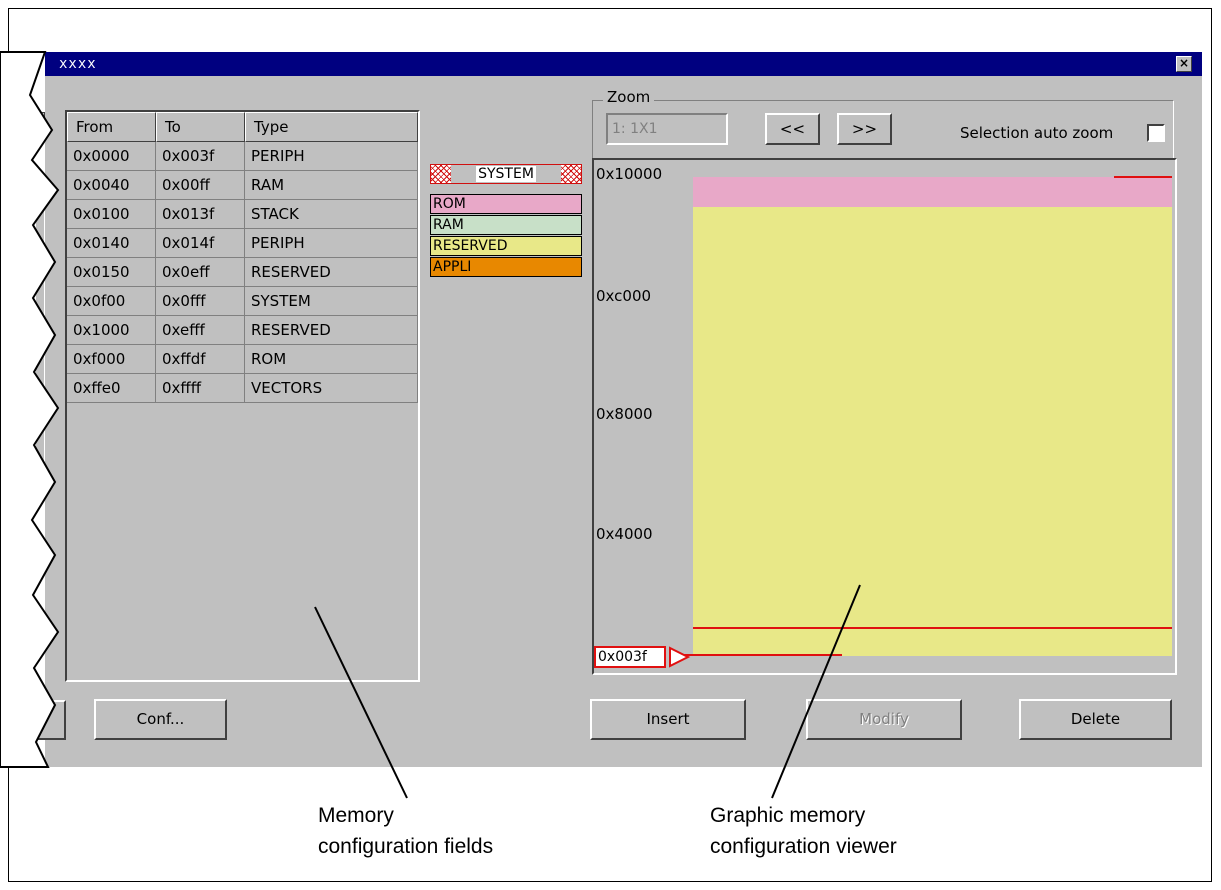  Describe the element at coordinates (51, 720) in the screenshot. I see `partial-left-button` at that location.